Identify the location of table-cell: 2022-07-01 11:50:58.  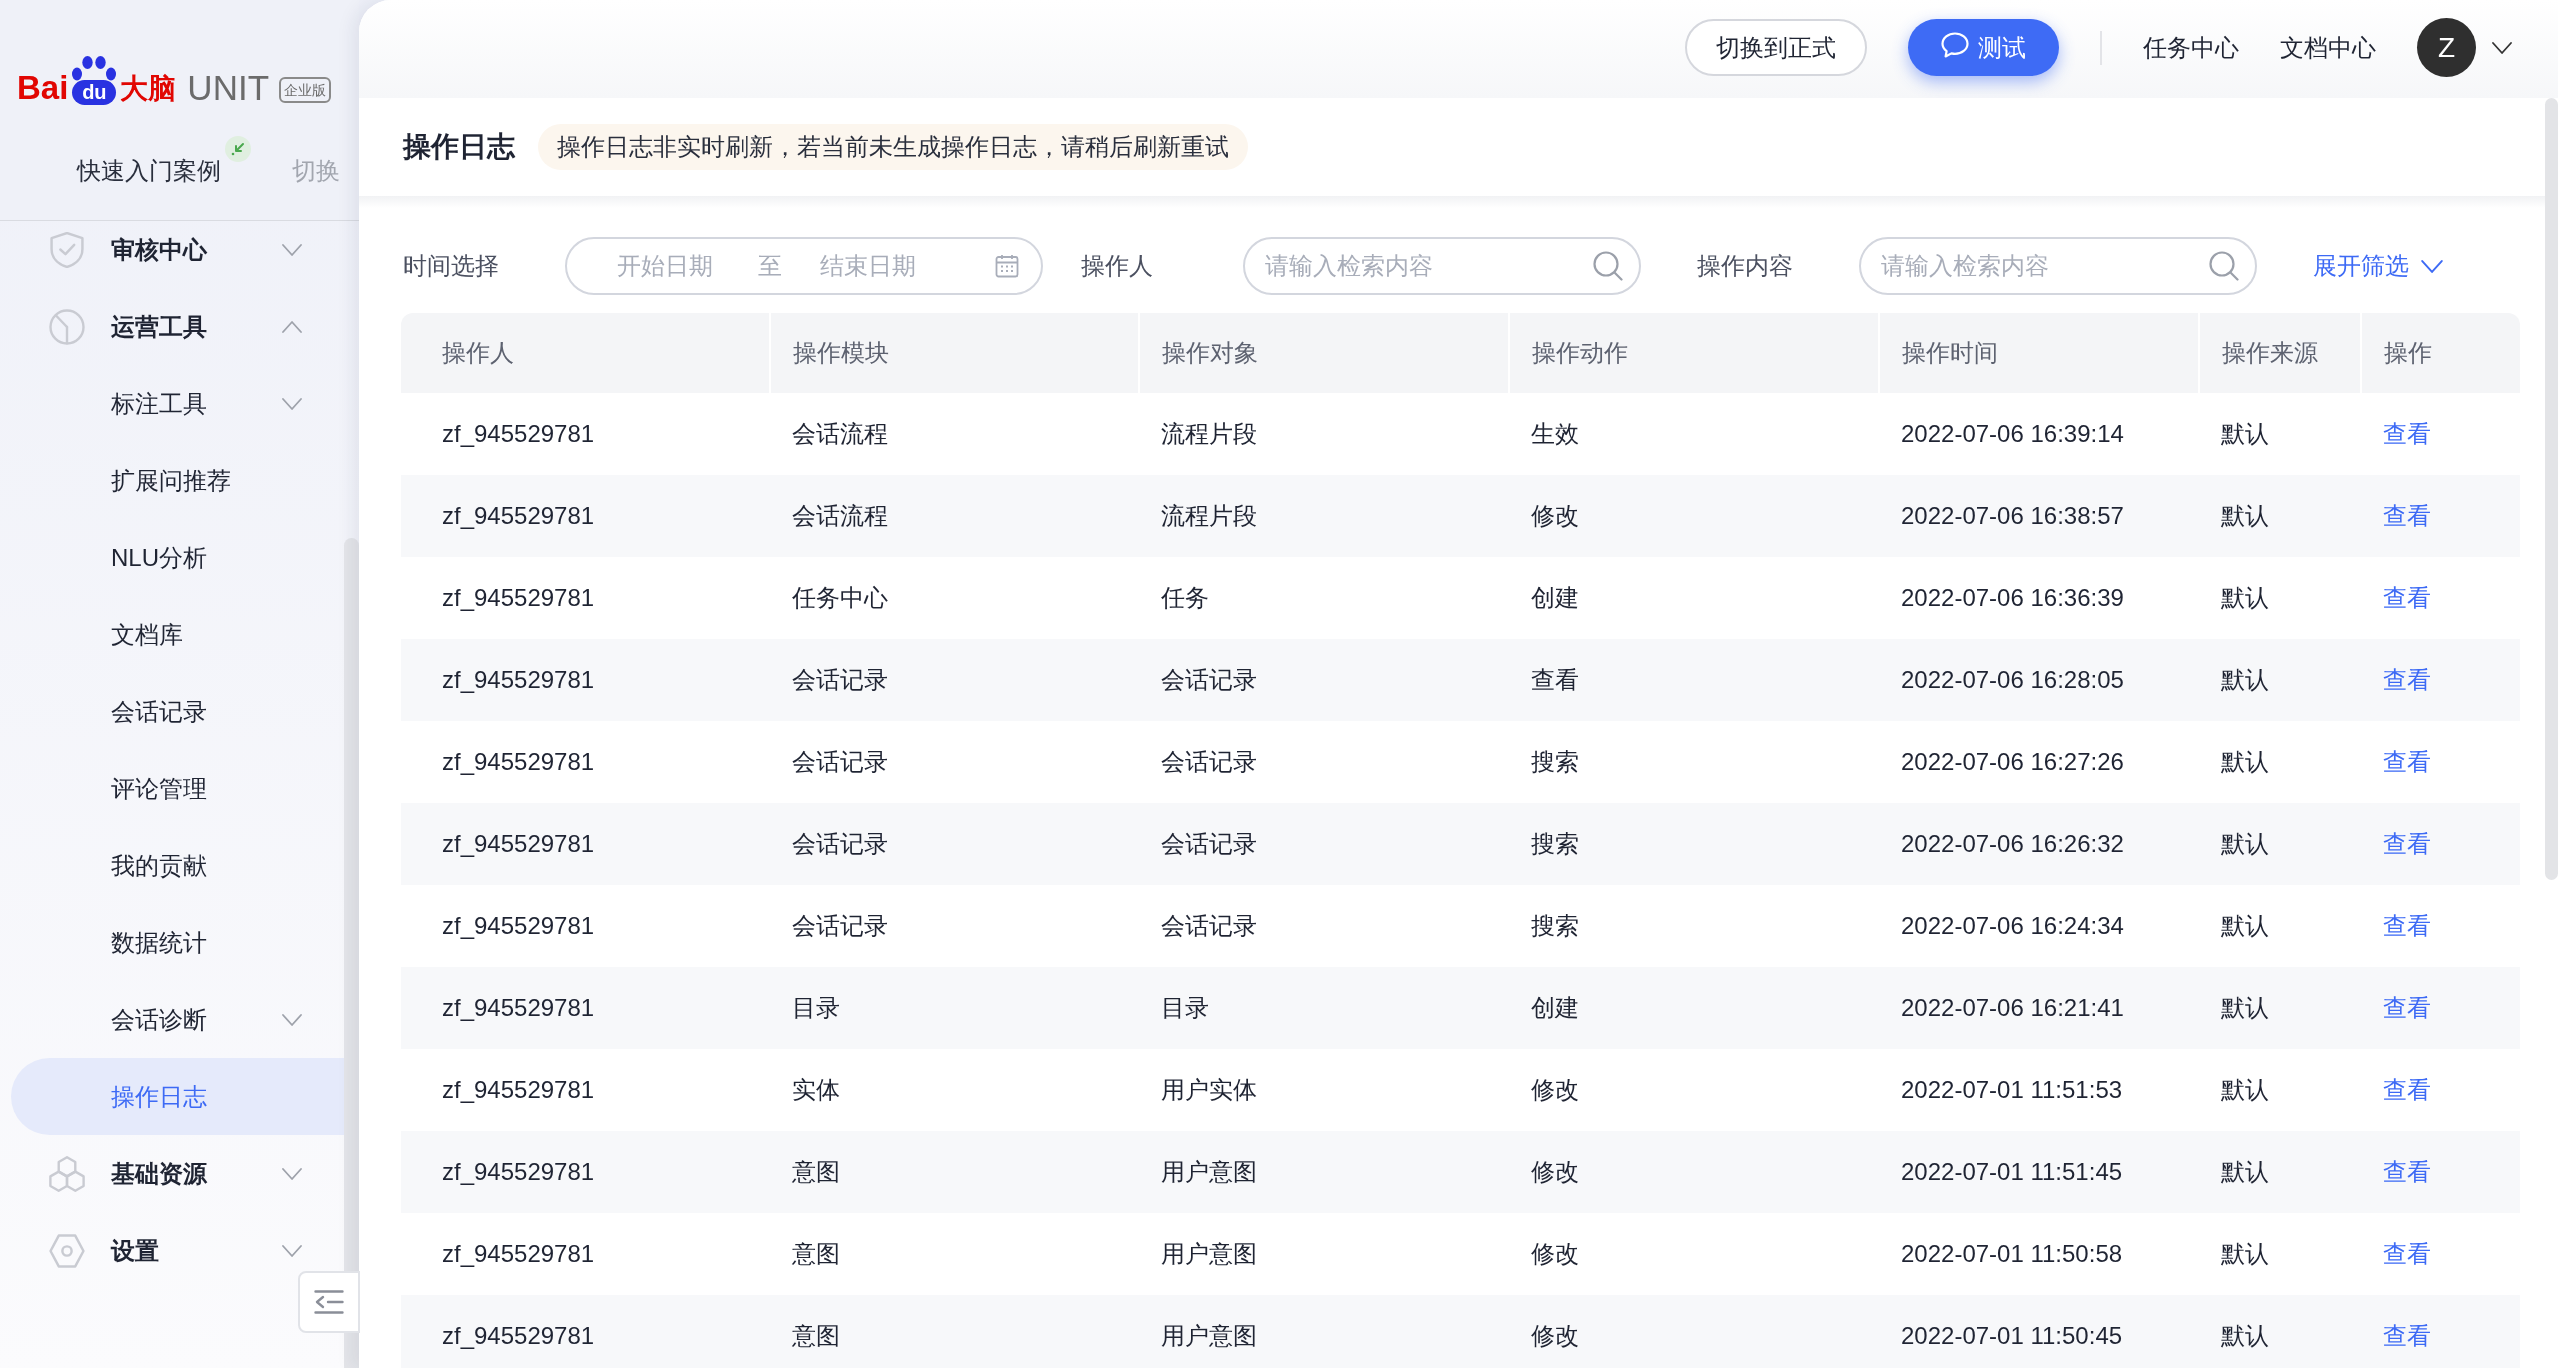
(2039, 1254).